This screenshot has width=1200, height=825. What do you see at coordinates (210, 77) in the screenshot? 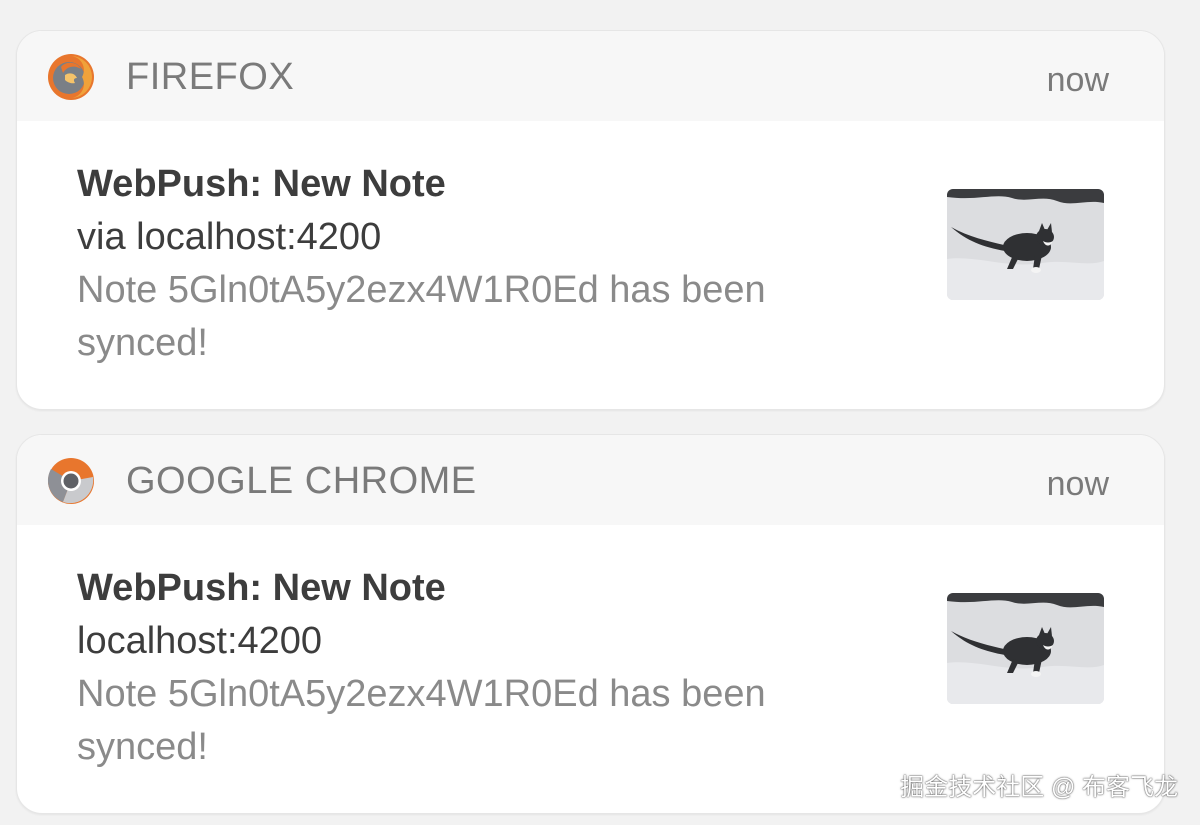
I see `app-name: FIREFOX` at bounding box center [210, 77].